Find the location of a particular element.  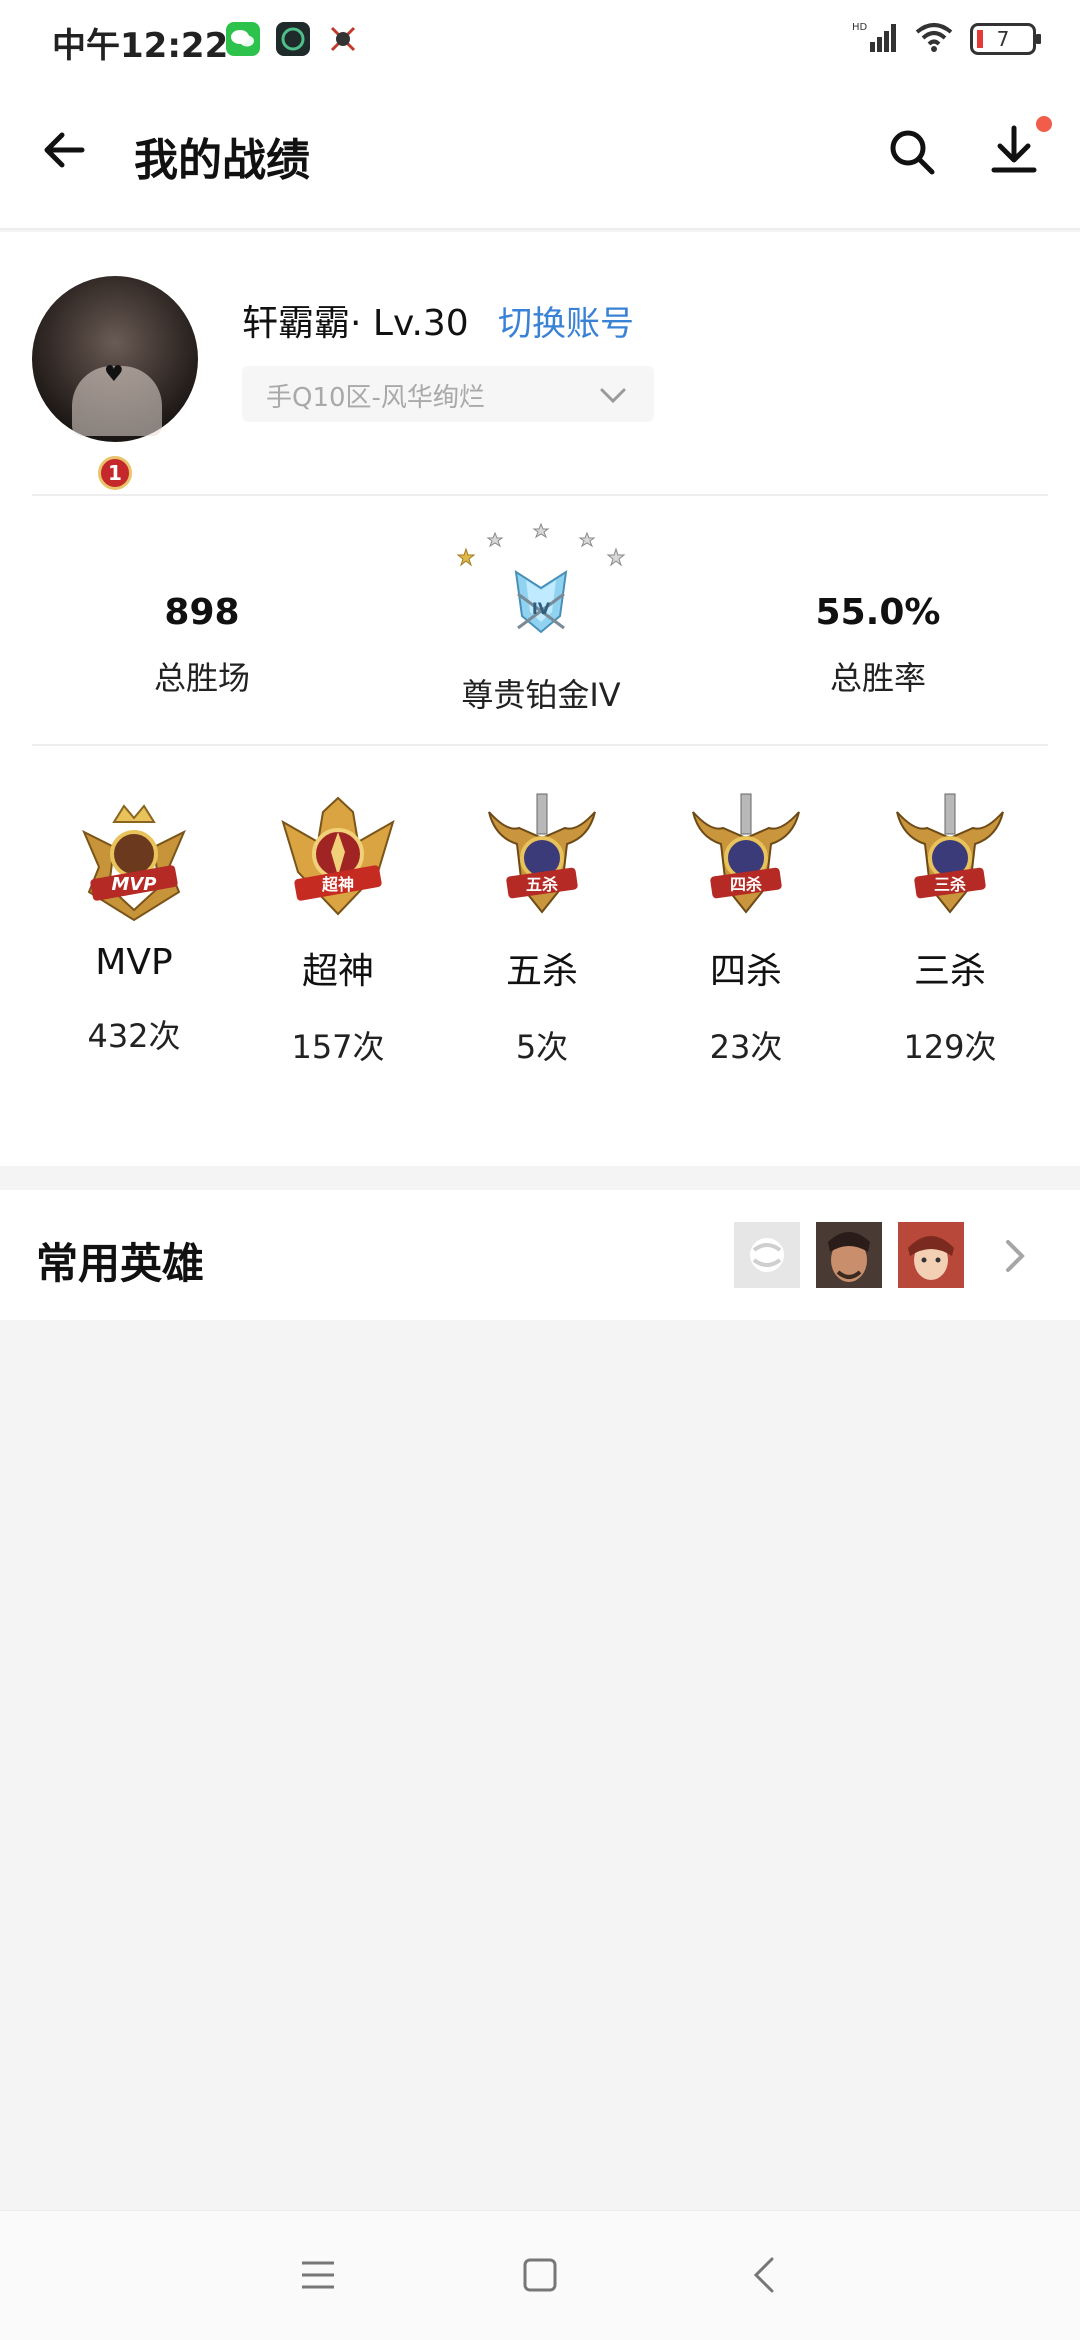

signal-icon: HD is located at coordinates (875, 39).